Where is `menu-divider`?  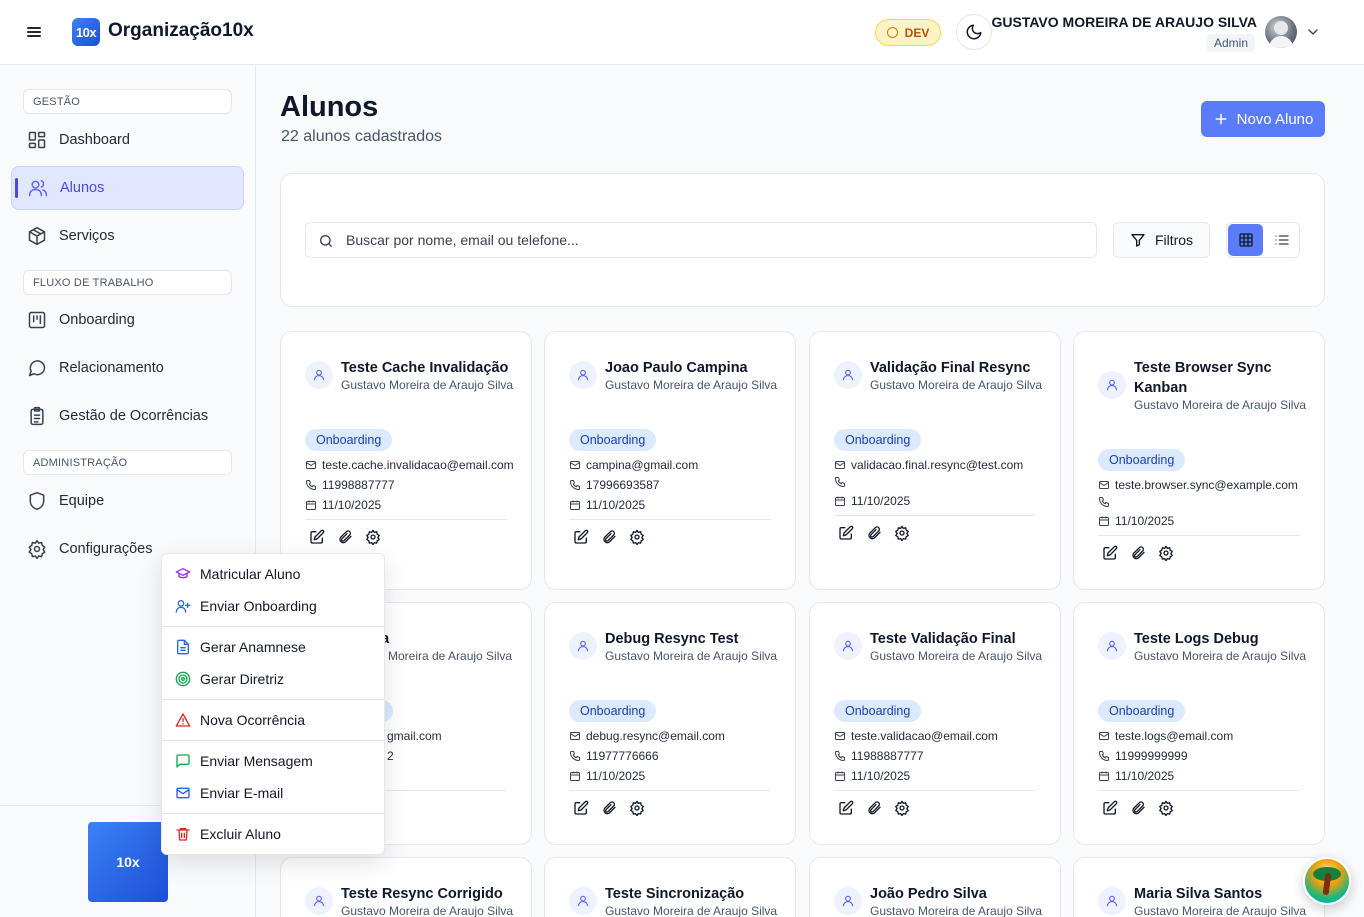
menu-divider is located at coordinates (273, 813).